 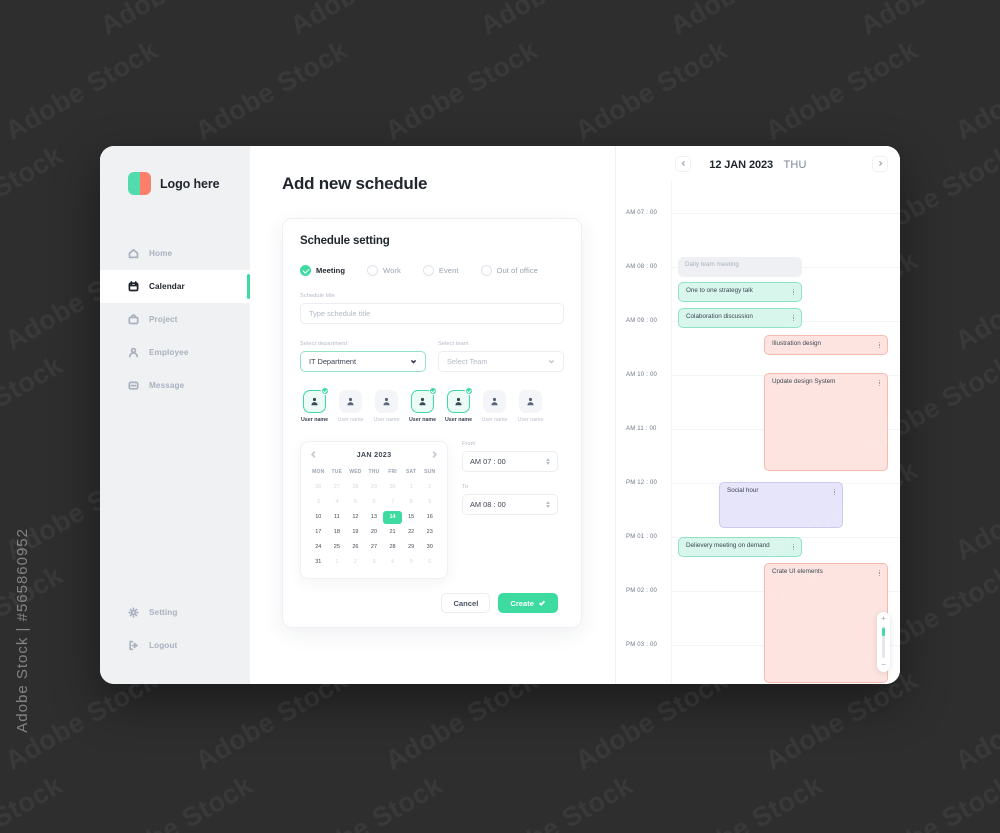 What do you see at coordinates (318, 547) in the screenshot?
I see `calendar-day: 24` at bounding box center [318, 547].